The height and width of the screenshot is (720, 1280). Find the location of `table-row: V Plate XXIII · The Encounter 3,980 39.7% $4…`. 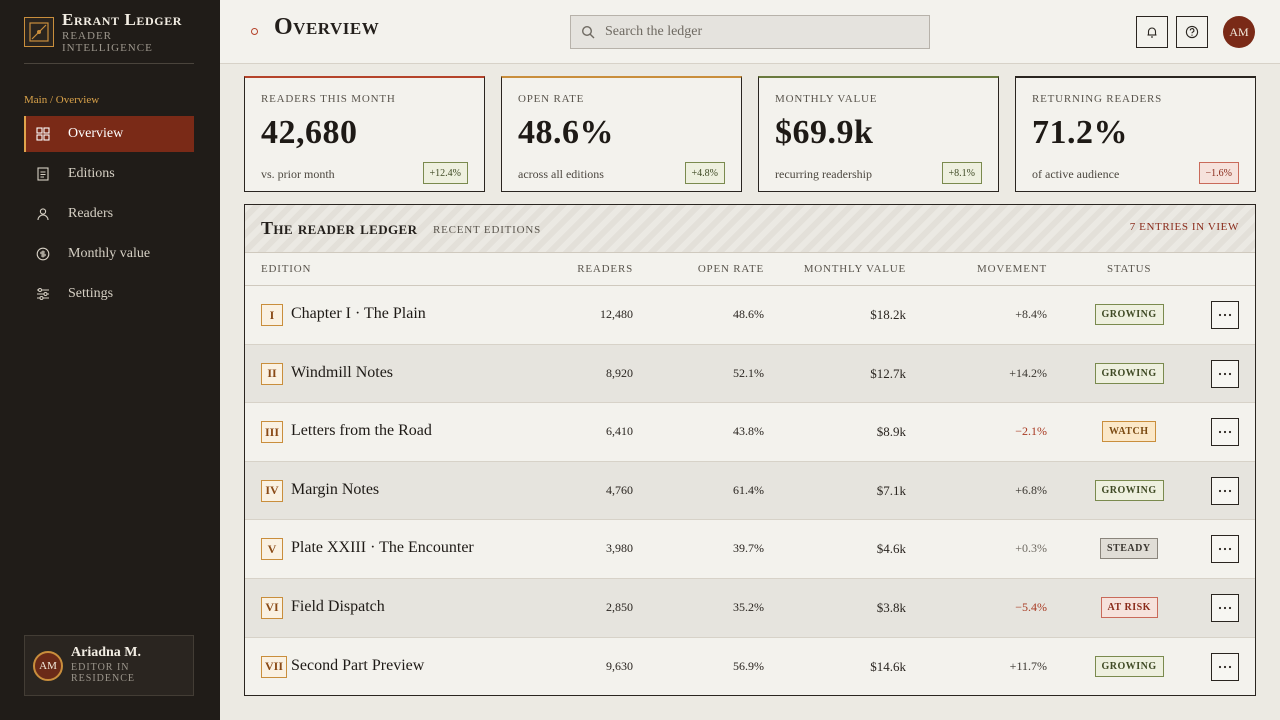

table-row: V Plate XXIII · The Encounter 3,980 39.7% $4… is located at coordinates (750, 549).